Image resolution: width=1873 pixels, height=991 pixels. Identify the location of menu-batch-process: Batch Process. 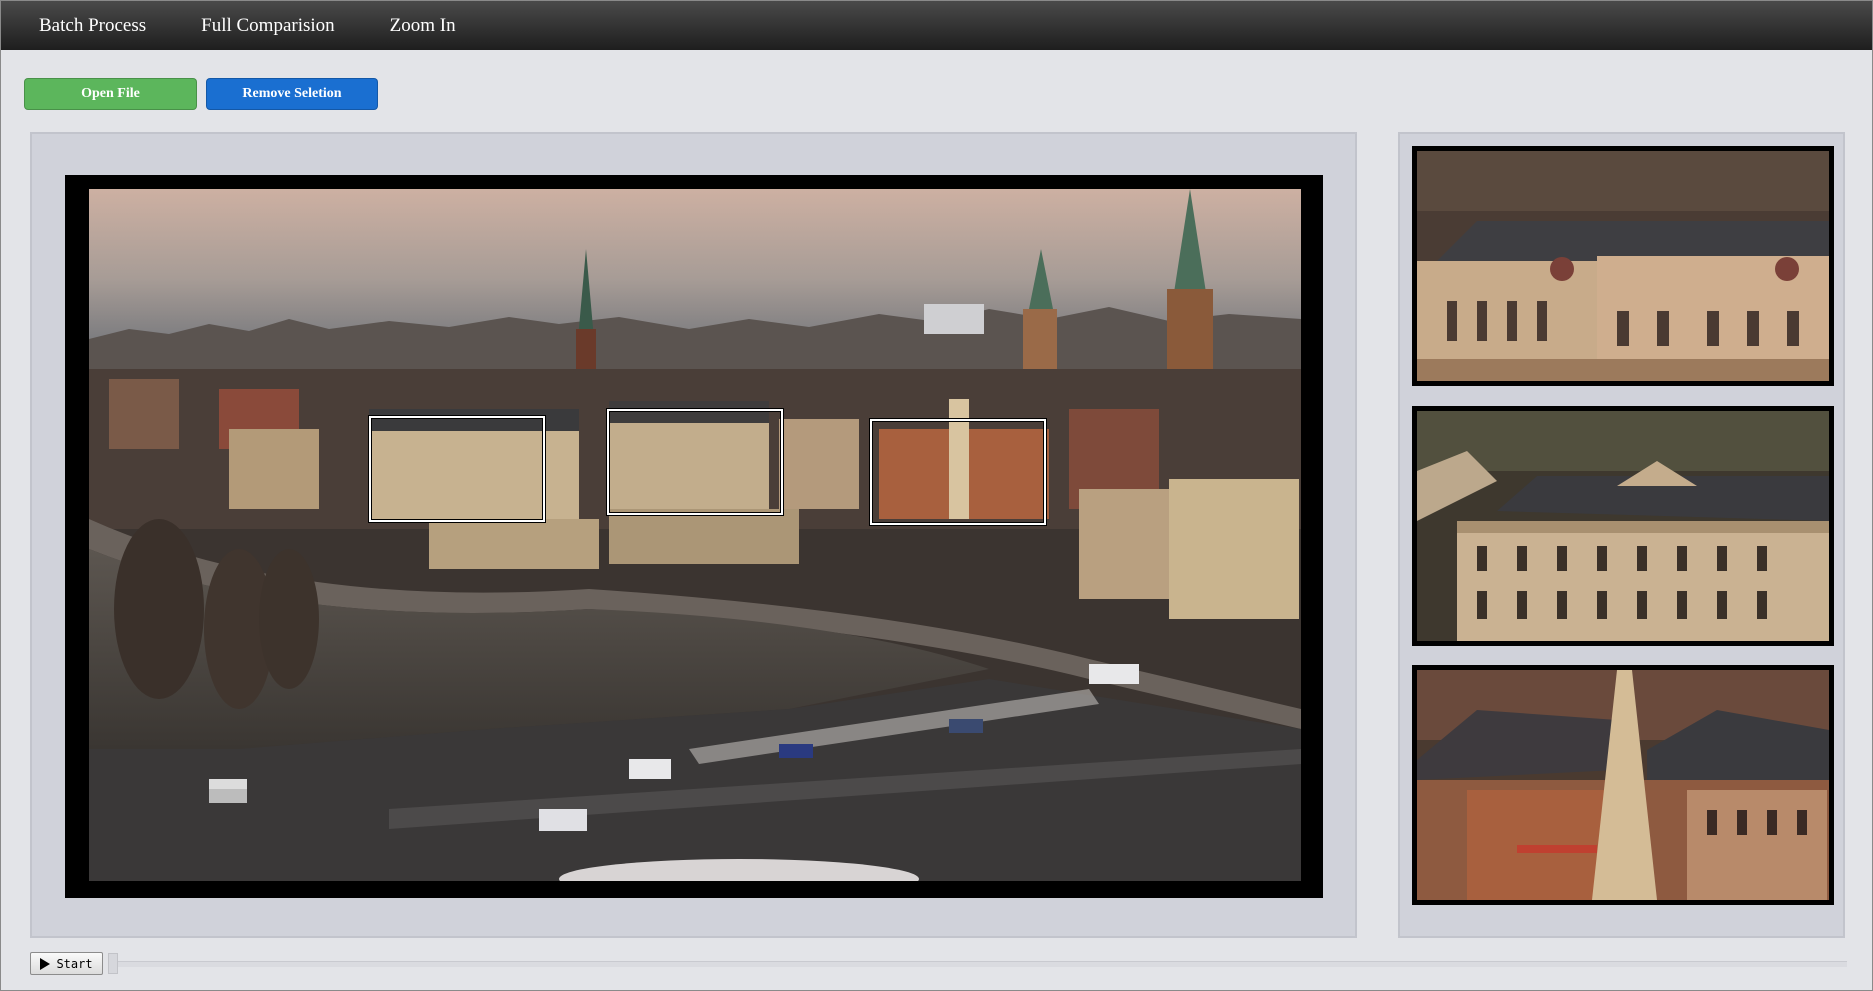
(92, 26).